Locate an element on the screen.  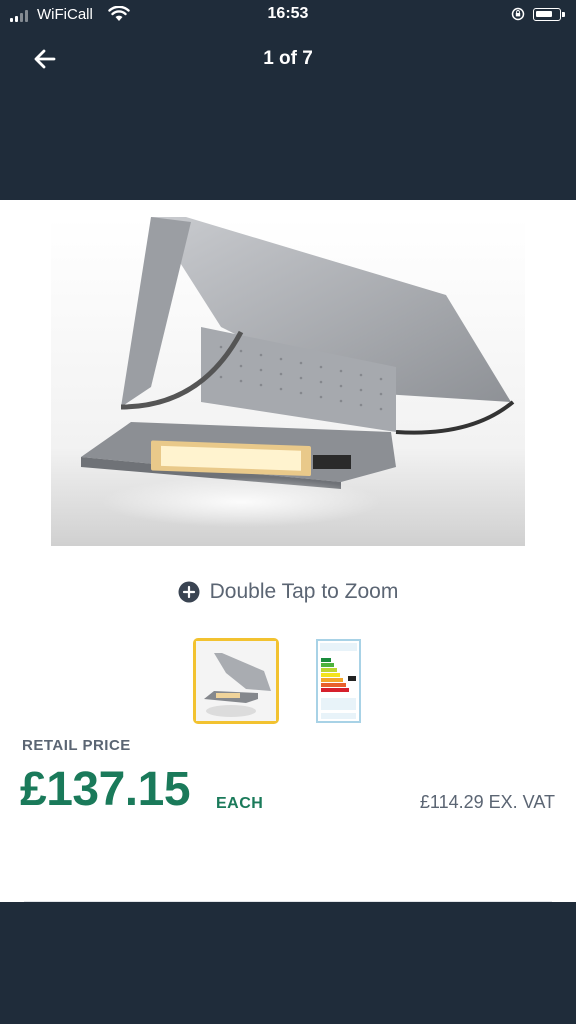
cooker-hood-thumbnail is located at coordinates (236, 681).